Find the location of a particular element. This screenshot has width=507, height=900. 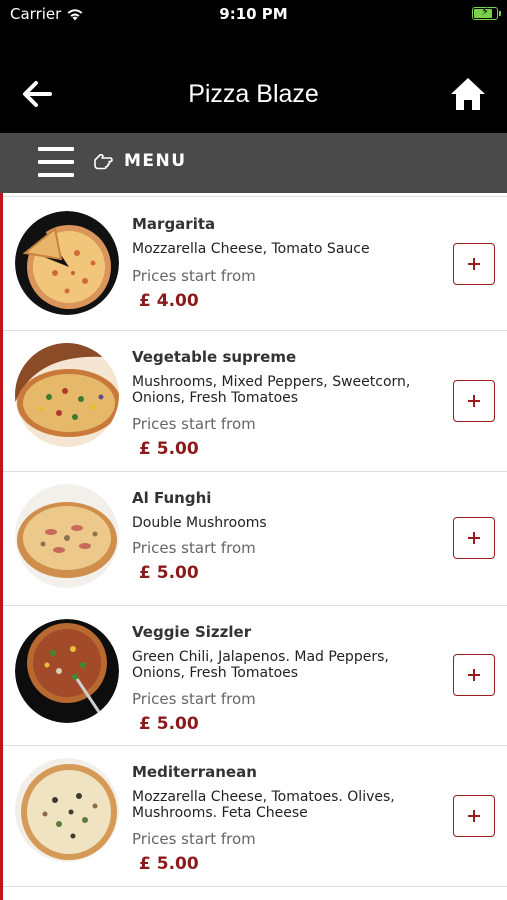

veggie-sizzler-pizza-image is located at coordinates (67, 671).